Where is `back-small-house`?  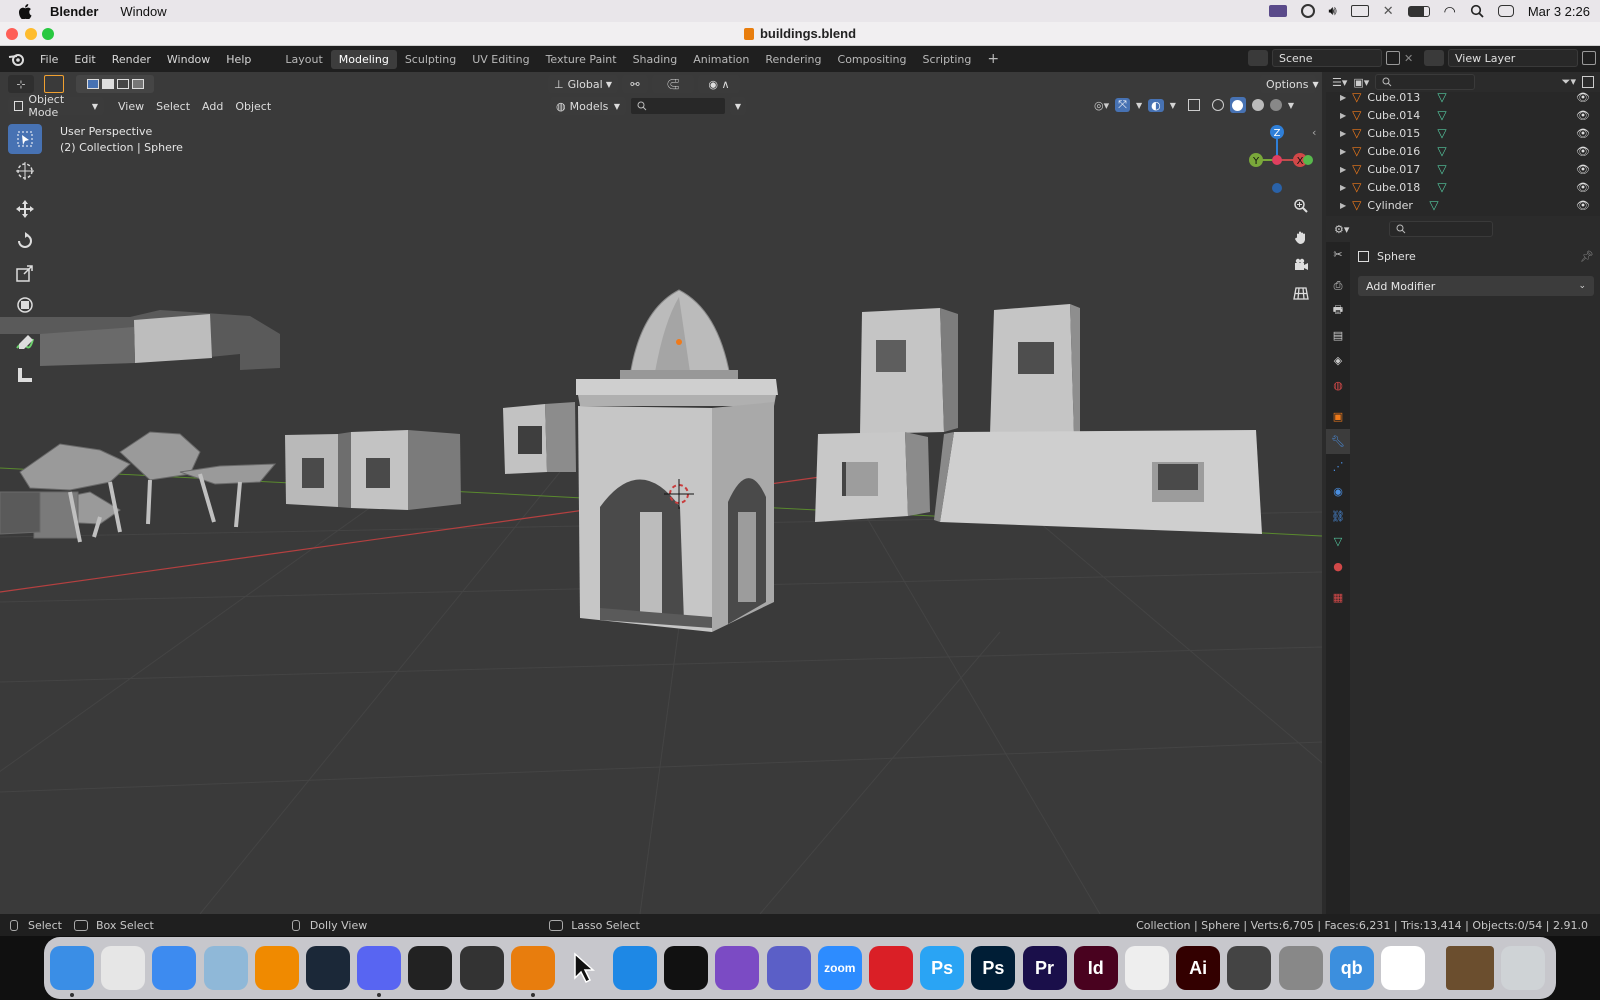
back-small-house is located at coordinates (539, 438).